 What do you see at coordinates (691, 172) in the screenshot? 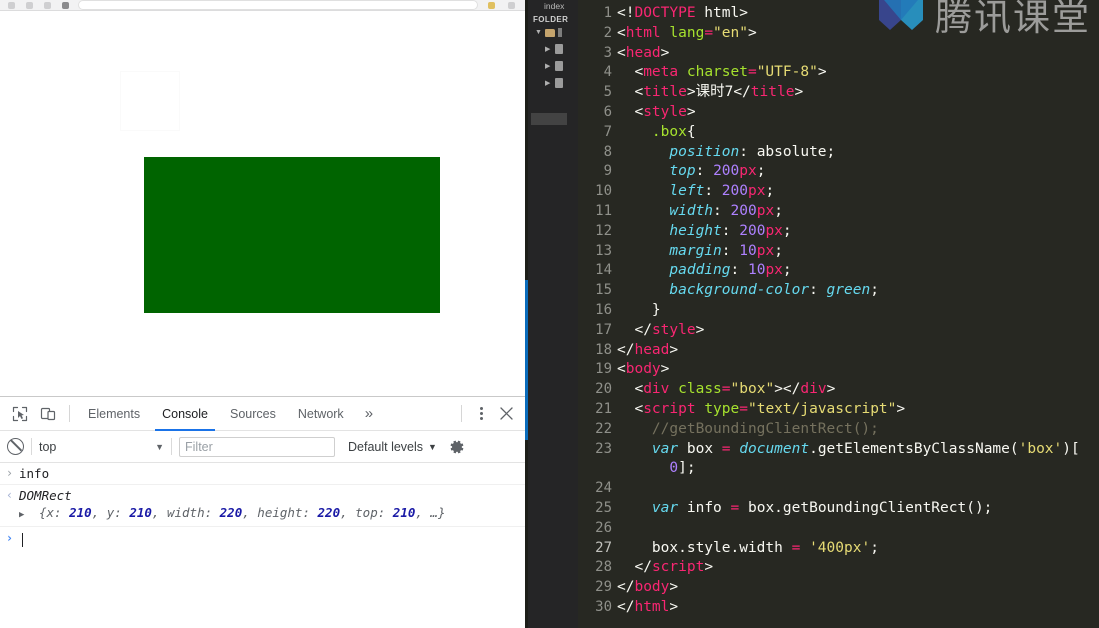
I see `code-line-9: top: 200px;` at bounding box center [691, 172].